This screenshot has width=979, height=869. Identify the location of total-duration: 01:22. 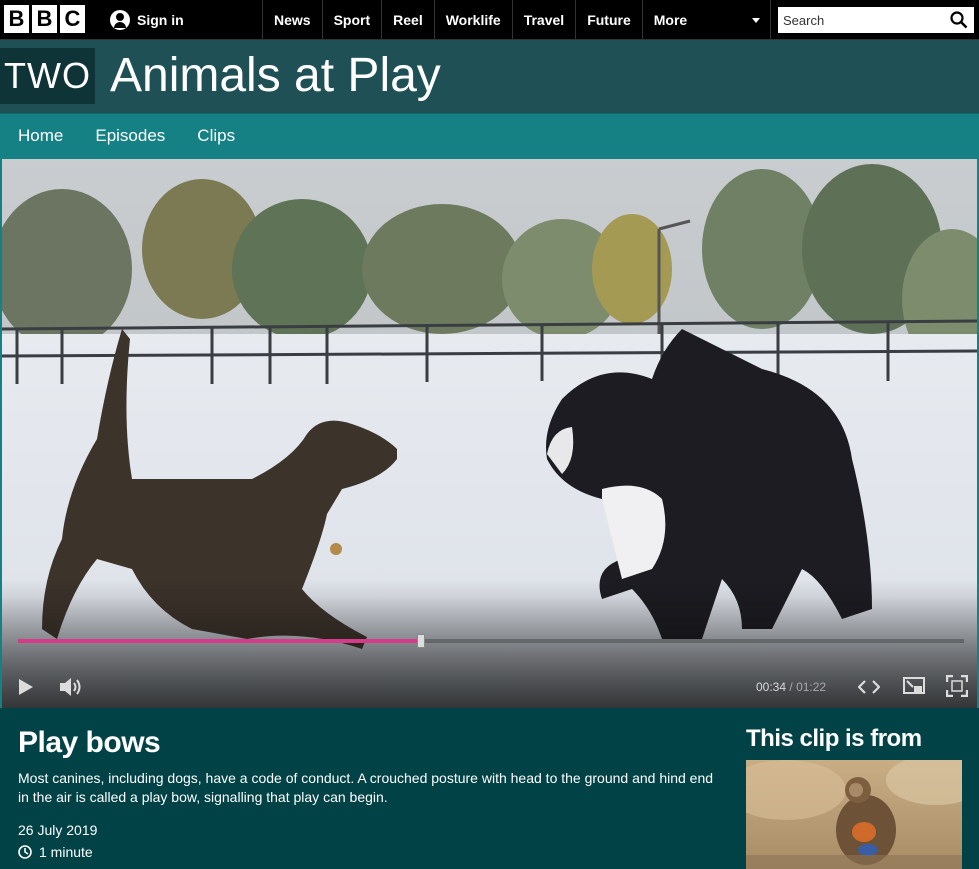
(811, 687).